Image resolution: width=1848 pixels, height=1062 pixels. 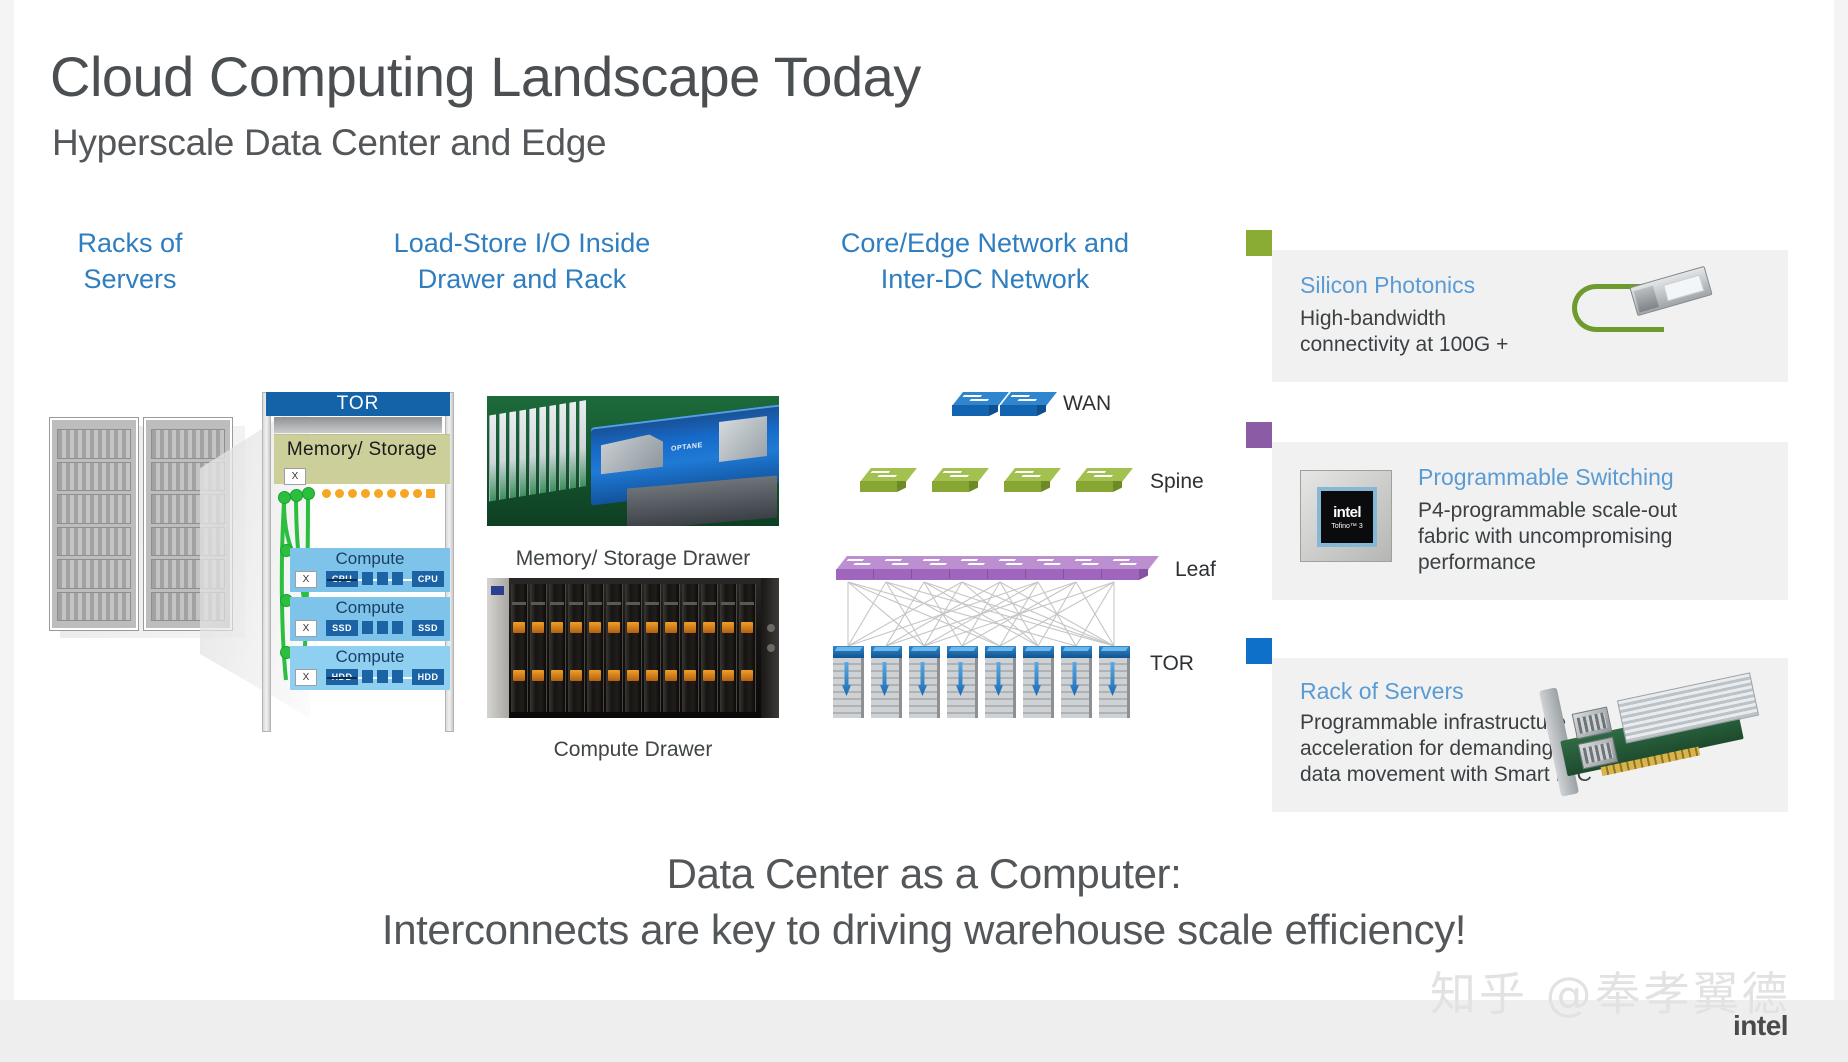 I want to click on qsfp-transceiver-image, so click(x=1642, y=302).